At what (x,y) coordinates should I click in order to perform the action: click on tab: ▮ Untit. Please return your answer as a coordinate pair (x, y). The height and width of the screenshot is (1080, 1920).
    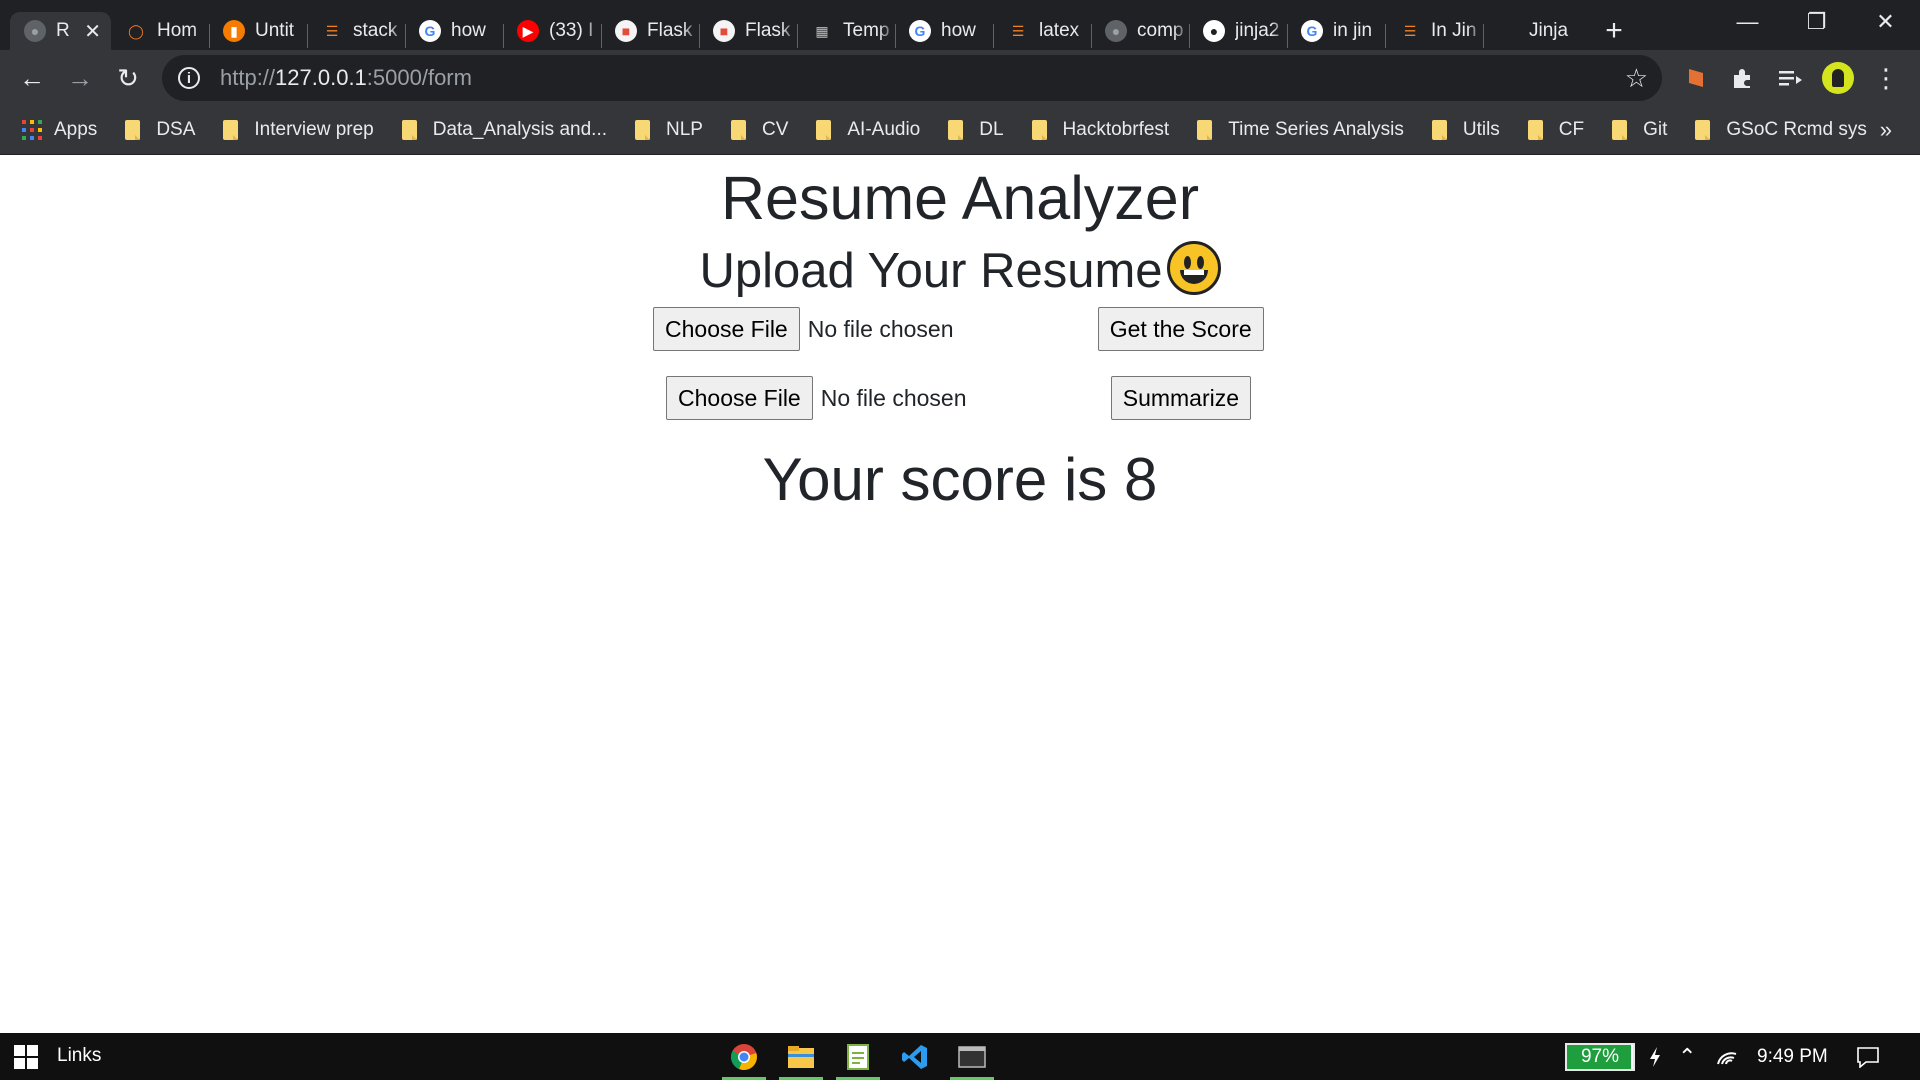
    Looking at the image, I should click on (258, 31).